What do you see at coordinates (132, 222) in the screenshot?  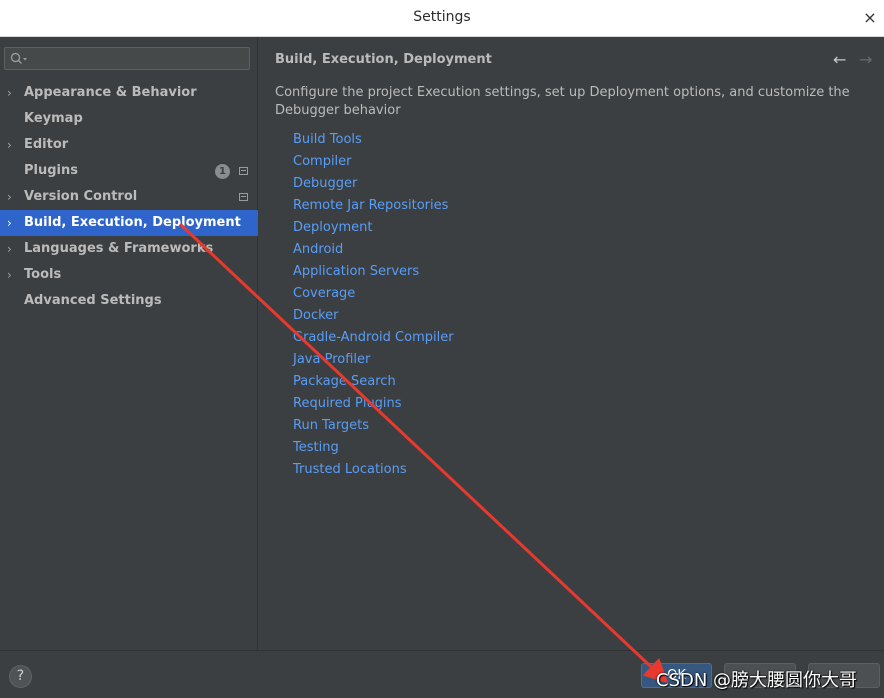 I see `sidebar-item-label: Build, Execution, Deployment` at bounding box center [132, 222].